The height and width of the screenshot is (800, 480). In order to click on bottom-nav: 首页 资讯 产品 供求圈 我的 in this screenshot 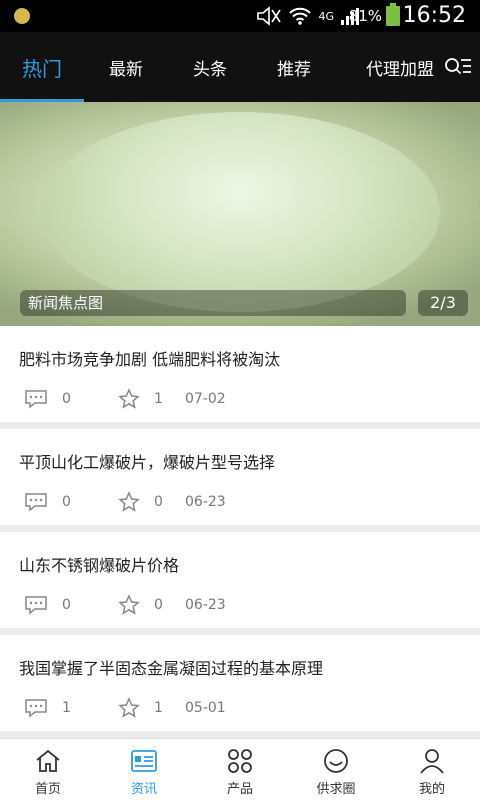, I will do `click(240, 769)`.